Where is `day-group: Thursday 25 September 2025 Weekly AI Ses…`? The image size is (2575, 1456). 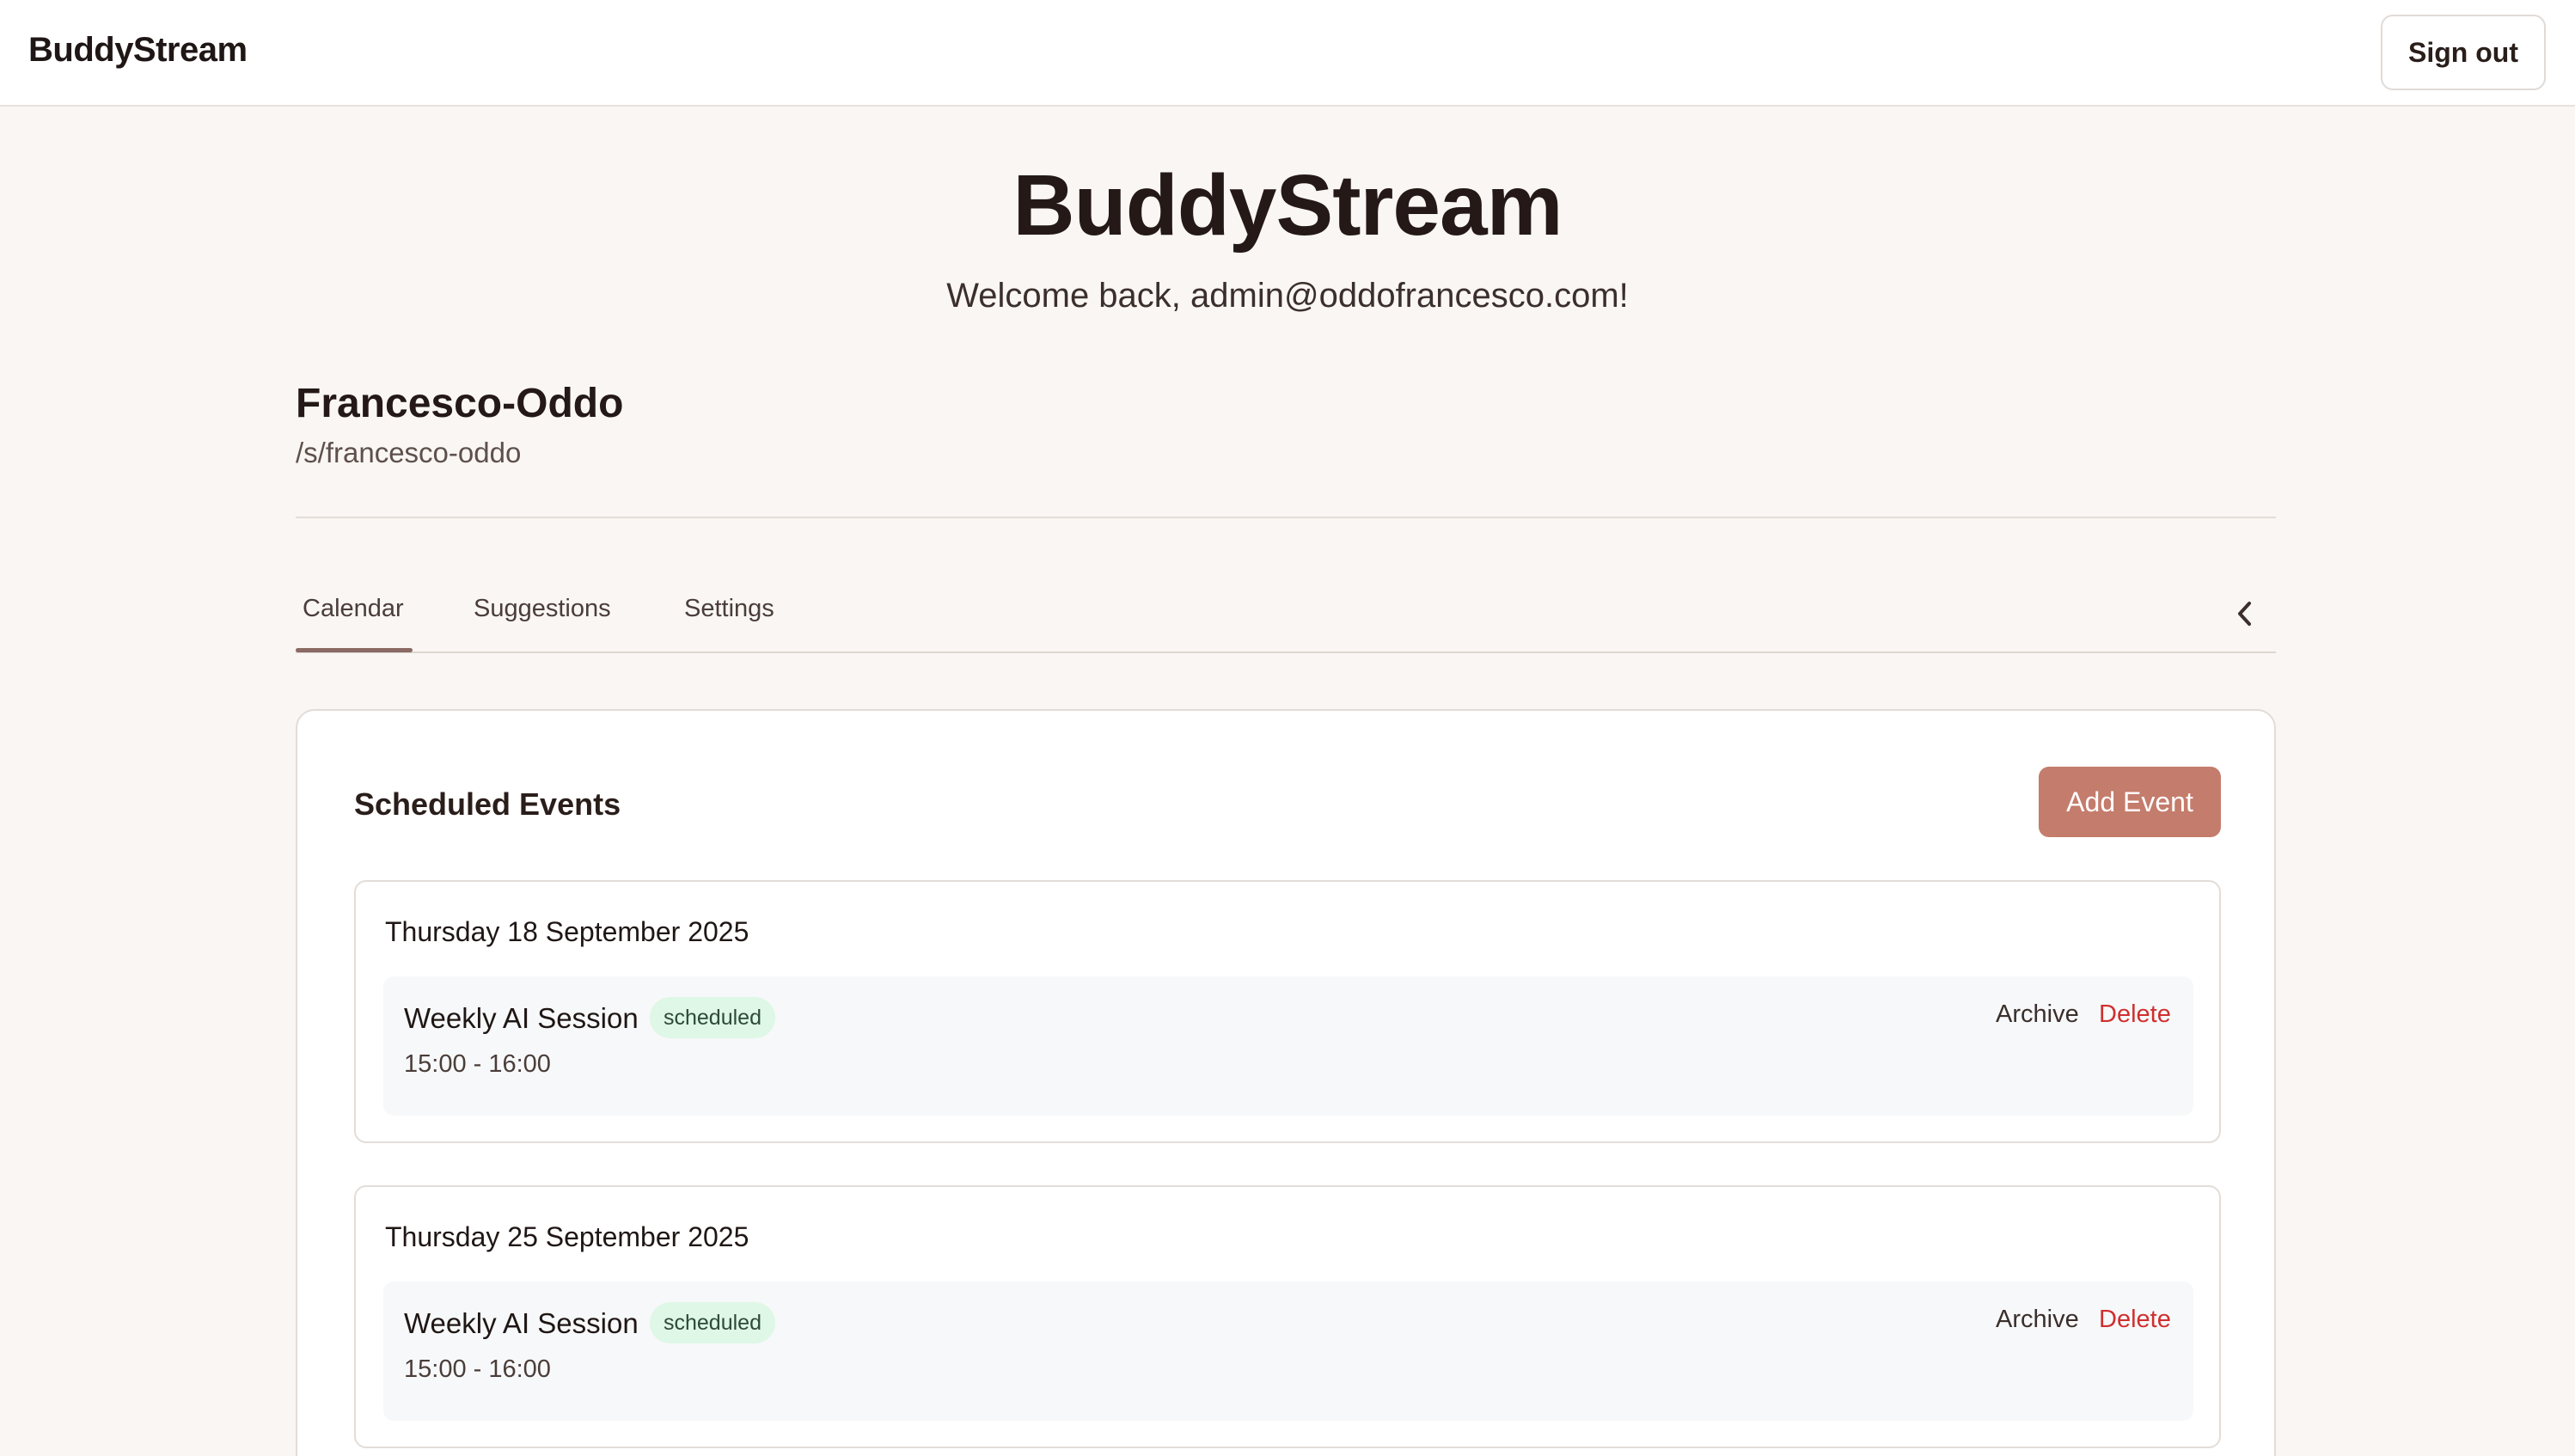
day-group: Thursday 25 September 2025 Weekly AI Ses… is located at coordinates (1287, 1316).